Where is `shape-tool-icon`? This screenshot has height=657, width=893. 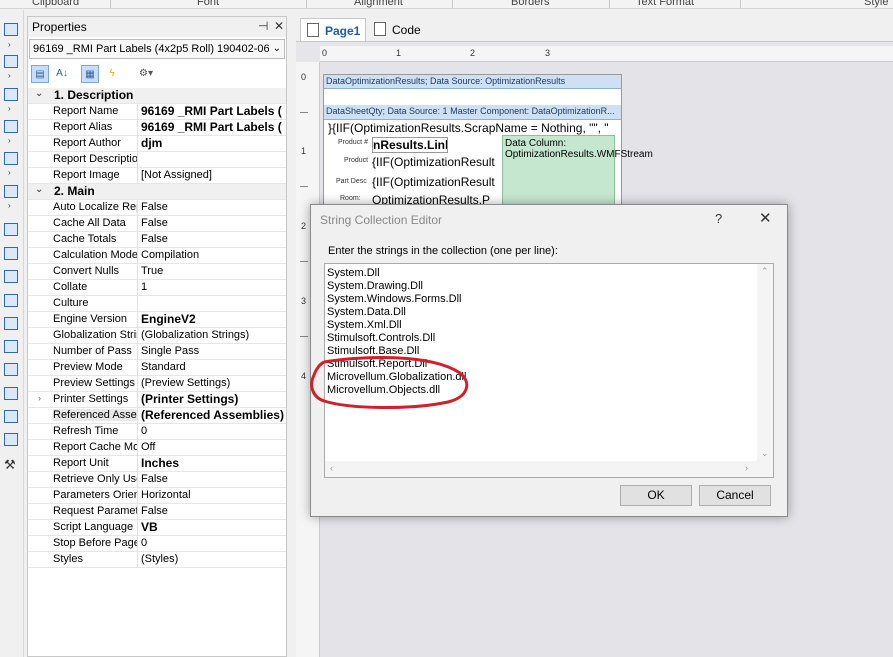 shape-tool-icon is located at coordinates (11, 158).